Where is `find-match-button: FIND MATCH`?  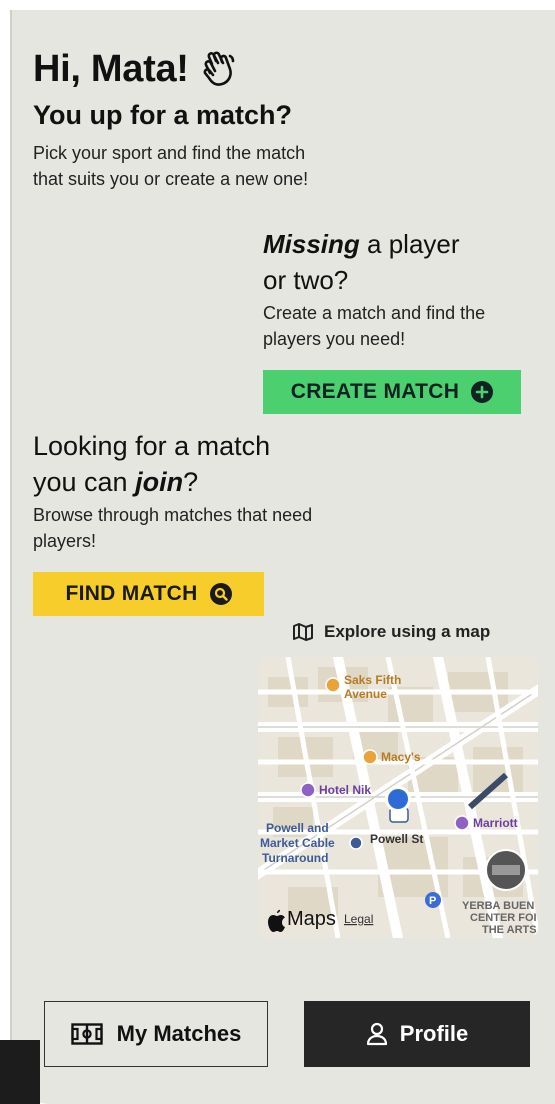
find-match-button: FIND MATCH is located at coordinates (148, 594).